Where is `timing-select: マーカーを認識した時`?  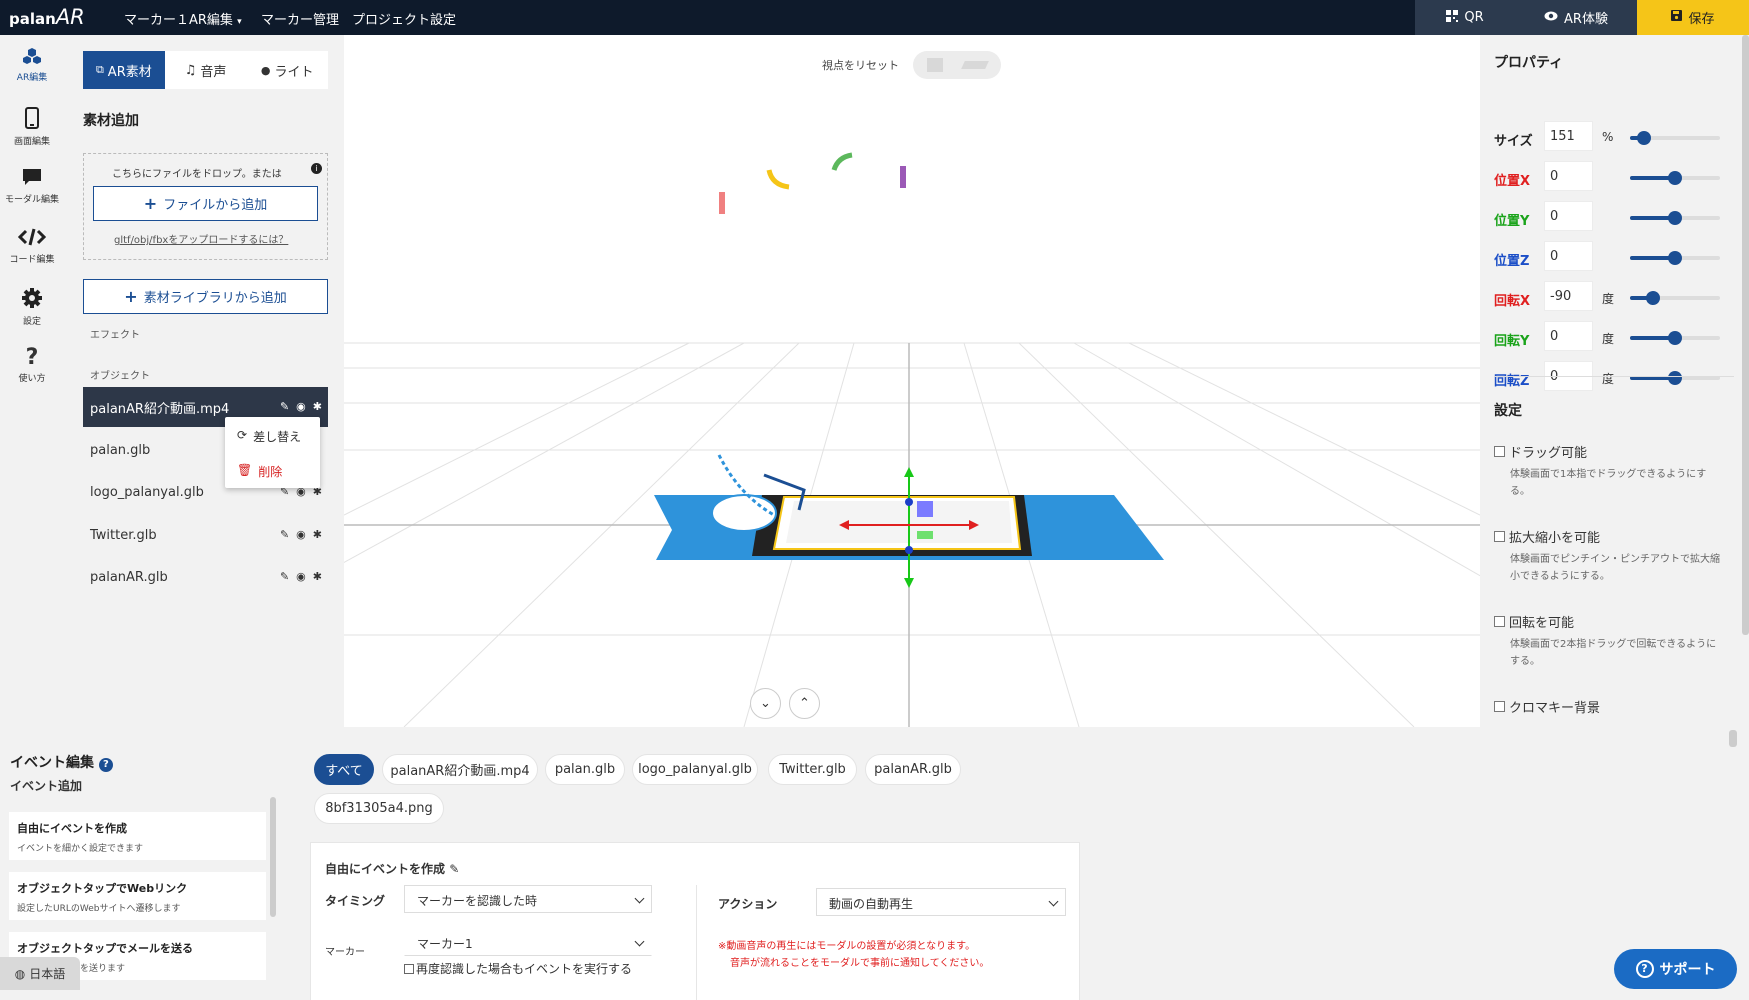
timing-select: マーカーを認識した時 is located at coordinates (528, 899).